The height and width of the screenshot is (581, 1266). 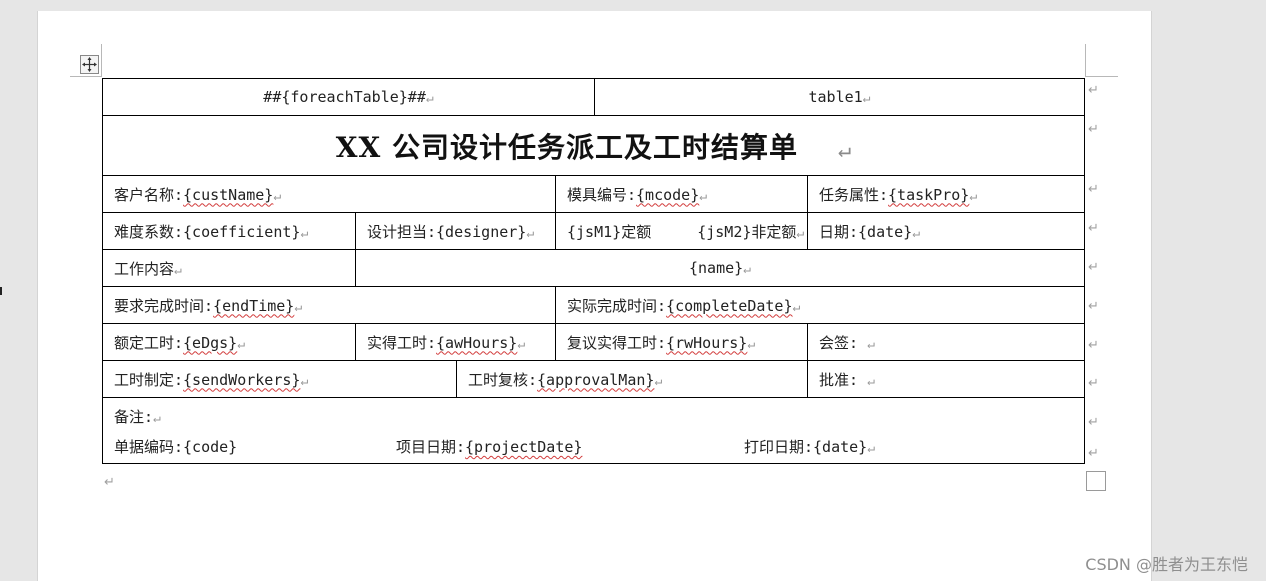 I want to click on required-end-time-cell: 要求完成时间:{endTime}↵, so click(x=329, y=305).